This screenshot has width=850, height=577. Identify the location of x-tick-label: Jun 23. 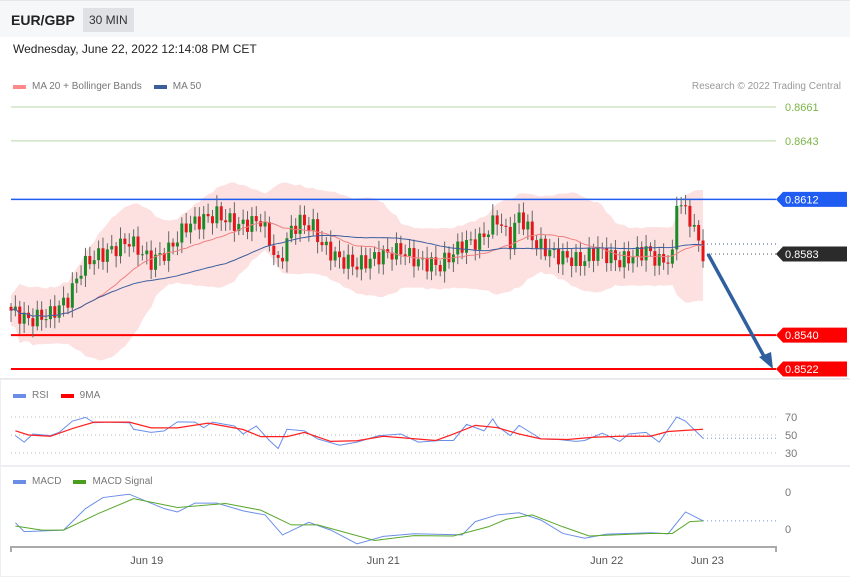
(707, 561).